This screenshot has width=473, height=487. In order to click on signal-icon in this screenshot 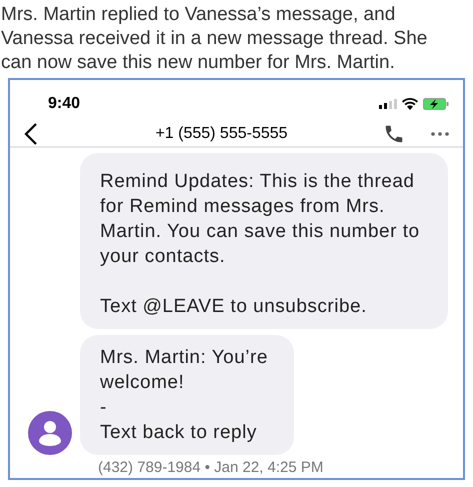, I will do `click(388, 104)`.